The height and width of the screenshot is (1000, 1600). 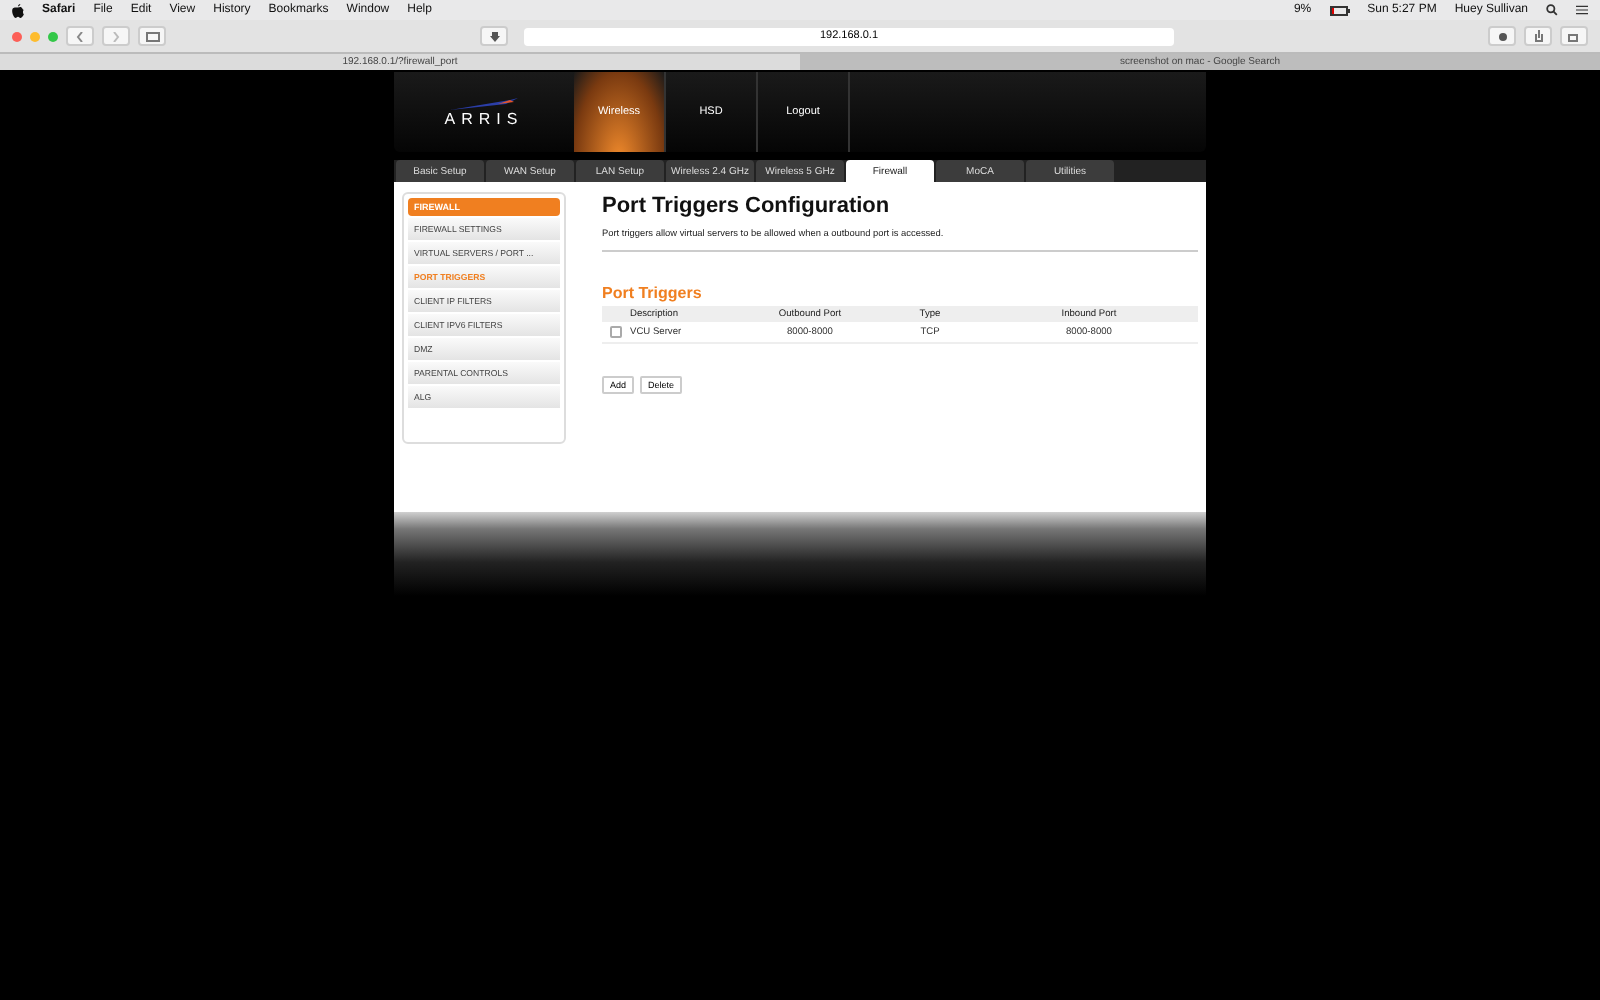 I want to click on share-icon, so click(x=1538, y=36).